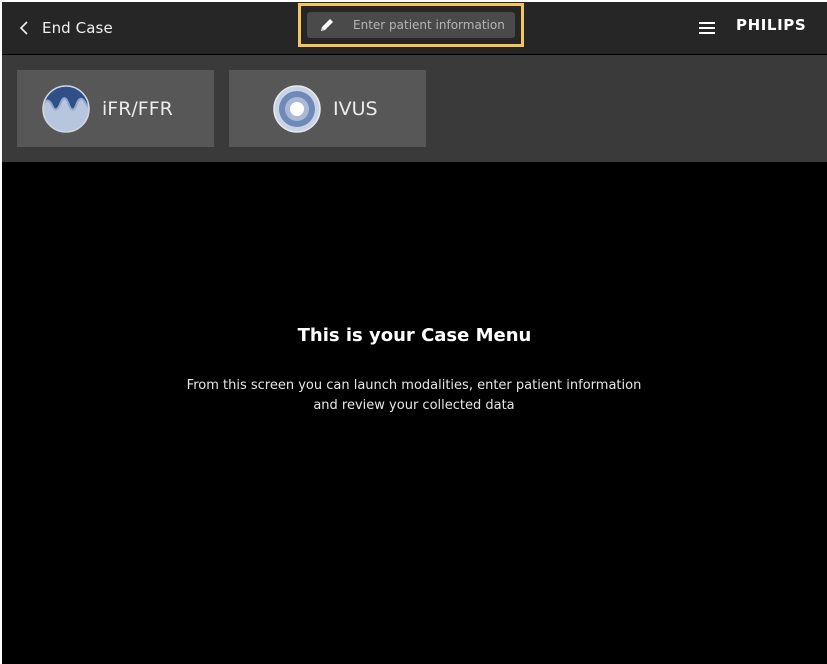  Describe the element at coordinates (708, 28) in the screenshot. I see `hamburger-menu-icon` at that location.